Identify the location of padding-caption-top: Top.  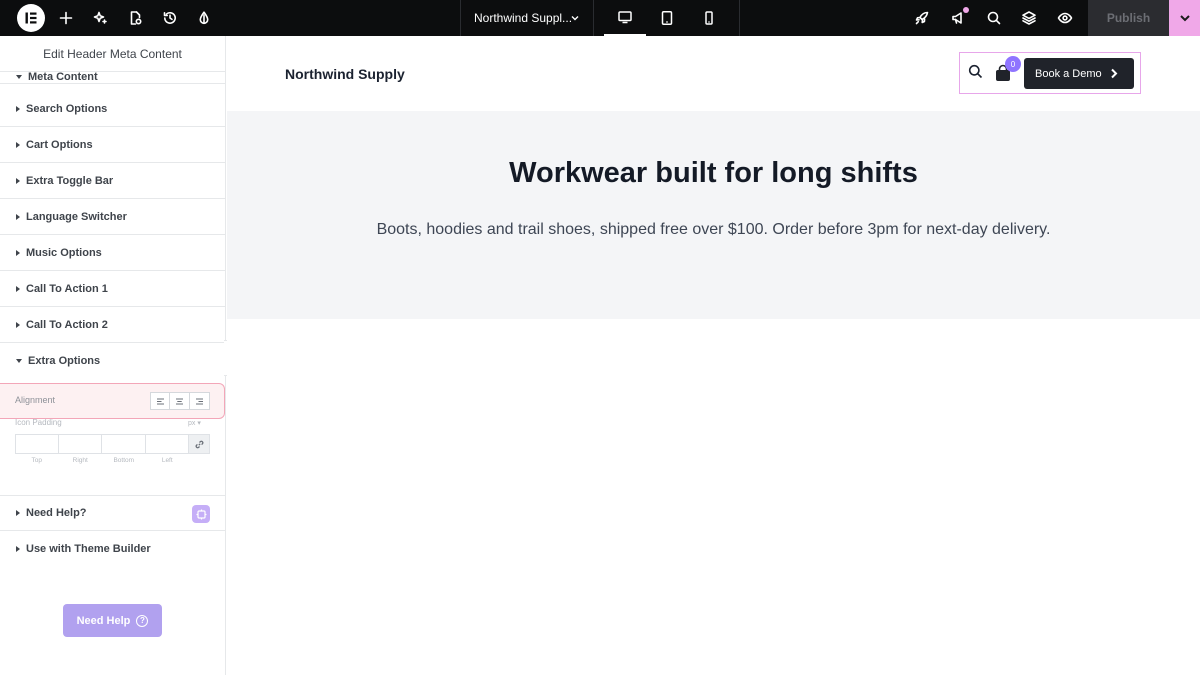
(36, 460).